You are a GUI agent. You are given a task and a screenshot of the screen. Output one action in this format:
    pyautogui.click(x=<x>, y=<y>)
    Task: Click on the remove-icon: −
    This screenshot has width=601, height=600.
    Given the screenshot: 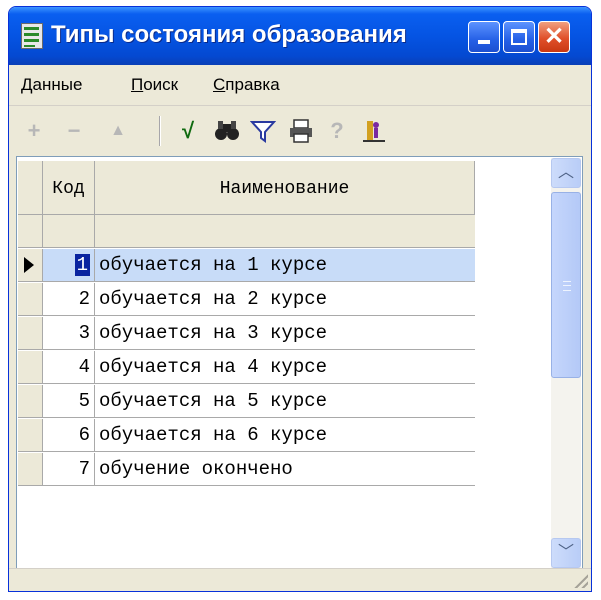 What is the action you would take?
    pyautogui.click(x=74, y=131)
    